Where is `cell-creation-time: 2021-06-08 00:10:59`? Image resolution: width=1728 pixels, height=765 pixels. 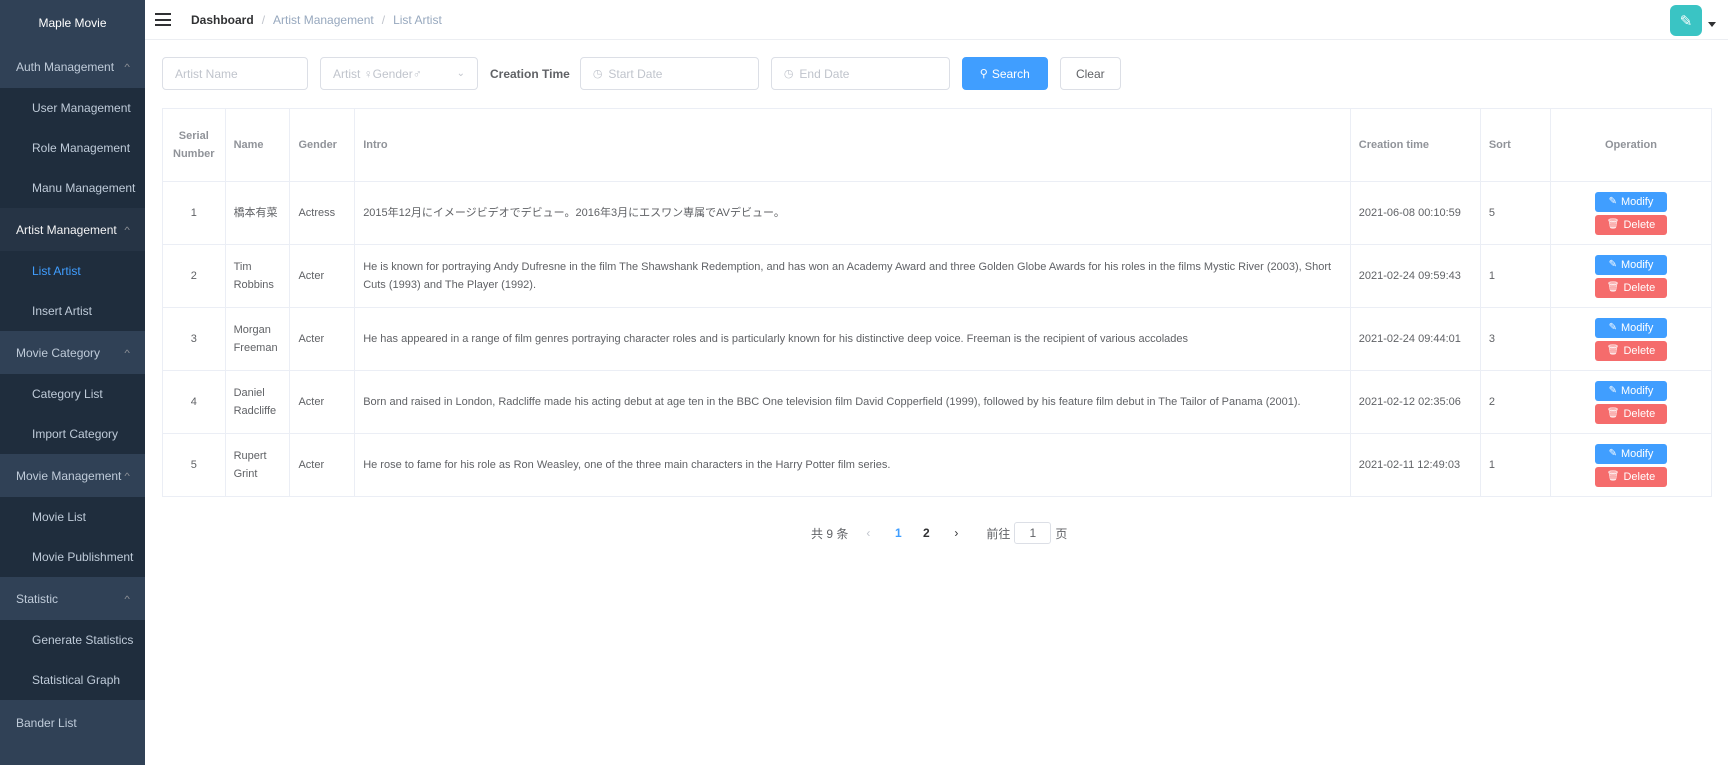 cell-creation-time: 2021-06-08 00:10:59 is located at coordinates (1415, 213).